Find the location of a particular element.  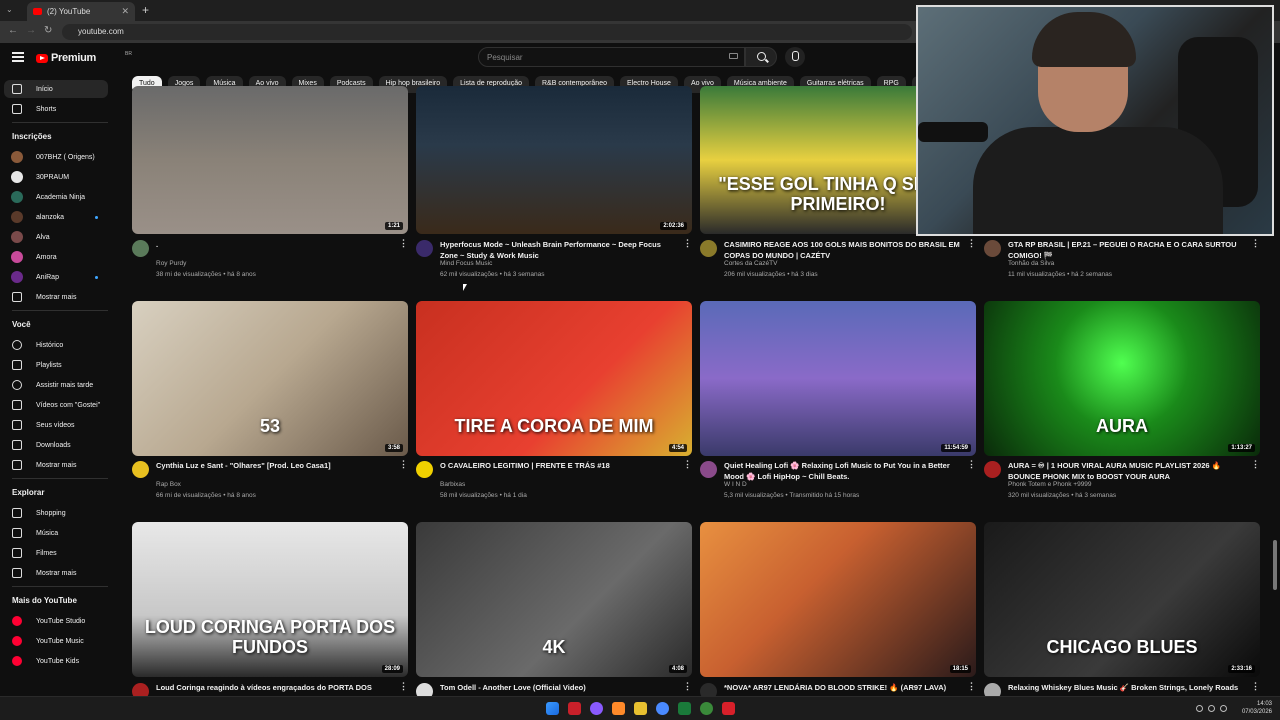

mic-tray-icon is located at coordinates (1199, 708).